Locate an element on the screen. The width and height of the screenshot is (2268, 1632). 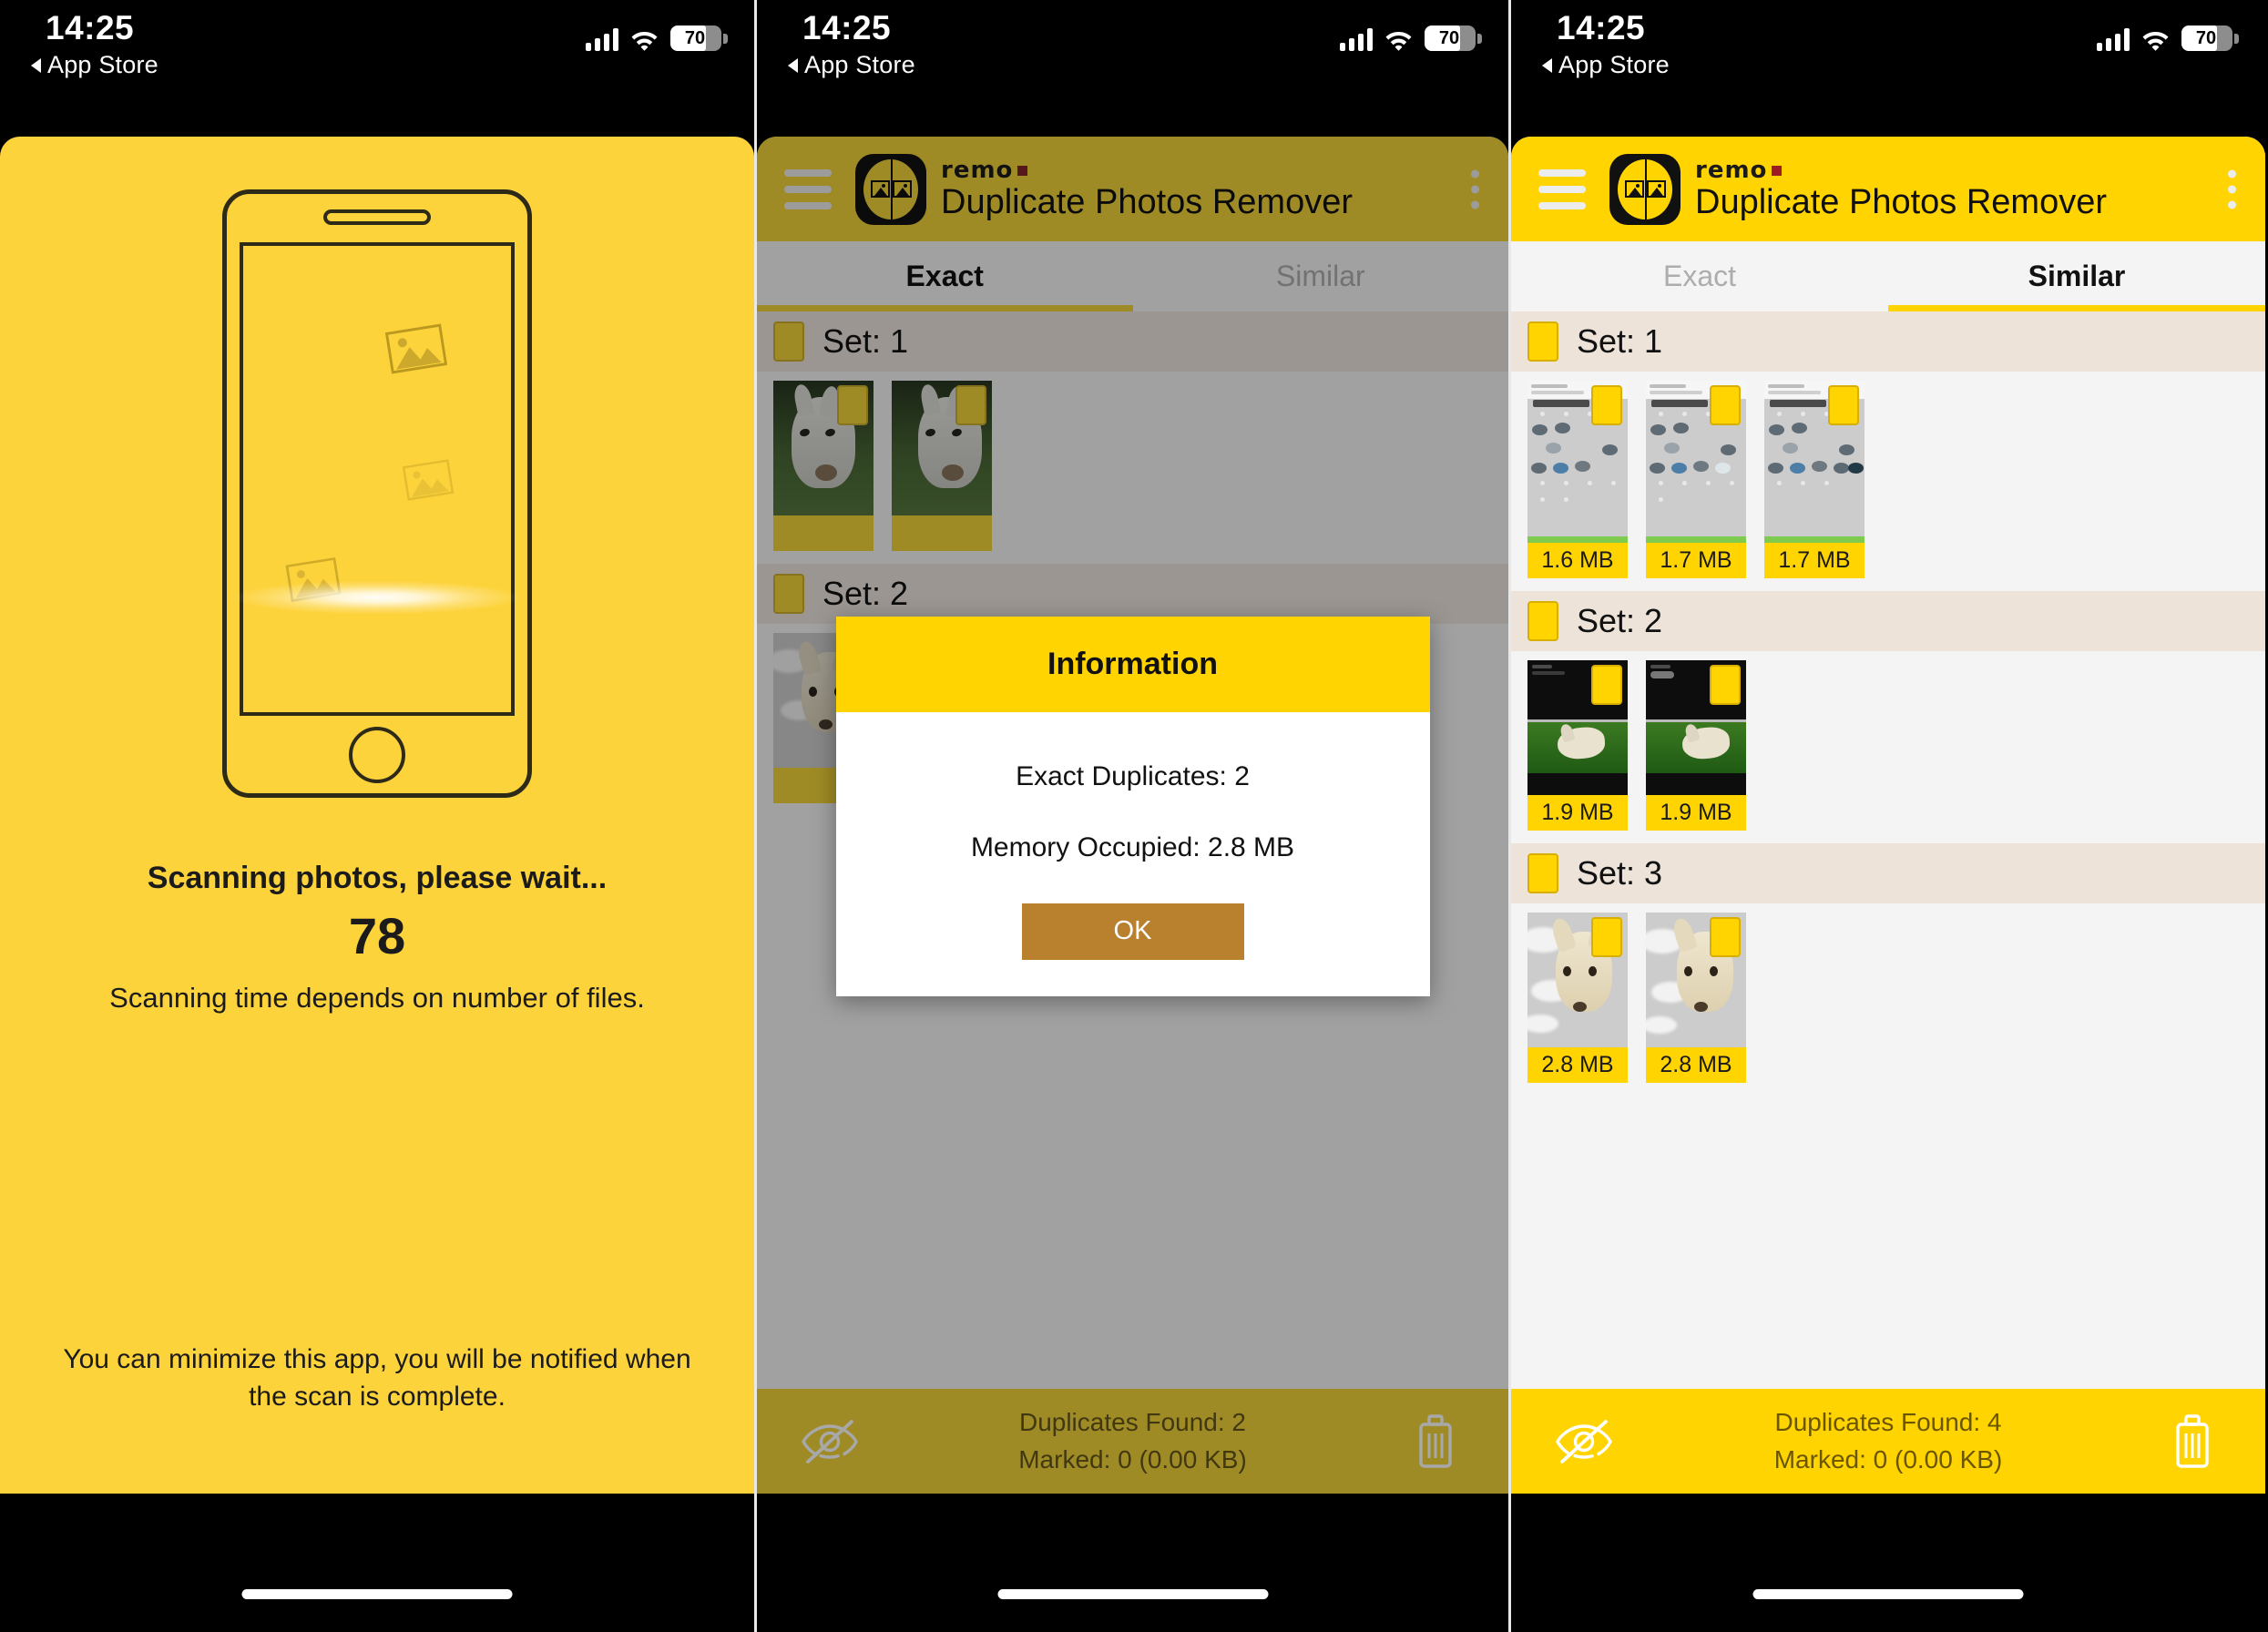
thumbnail-size: 1.9 MB is located at coordinates (1696, 813).